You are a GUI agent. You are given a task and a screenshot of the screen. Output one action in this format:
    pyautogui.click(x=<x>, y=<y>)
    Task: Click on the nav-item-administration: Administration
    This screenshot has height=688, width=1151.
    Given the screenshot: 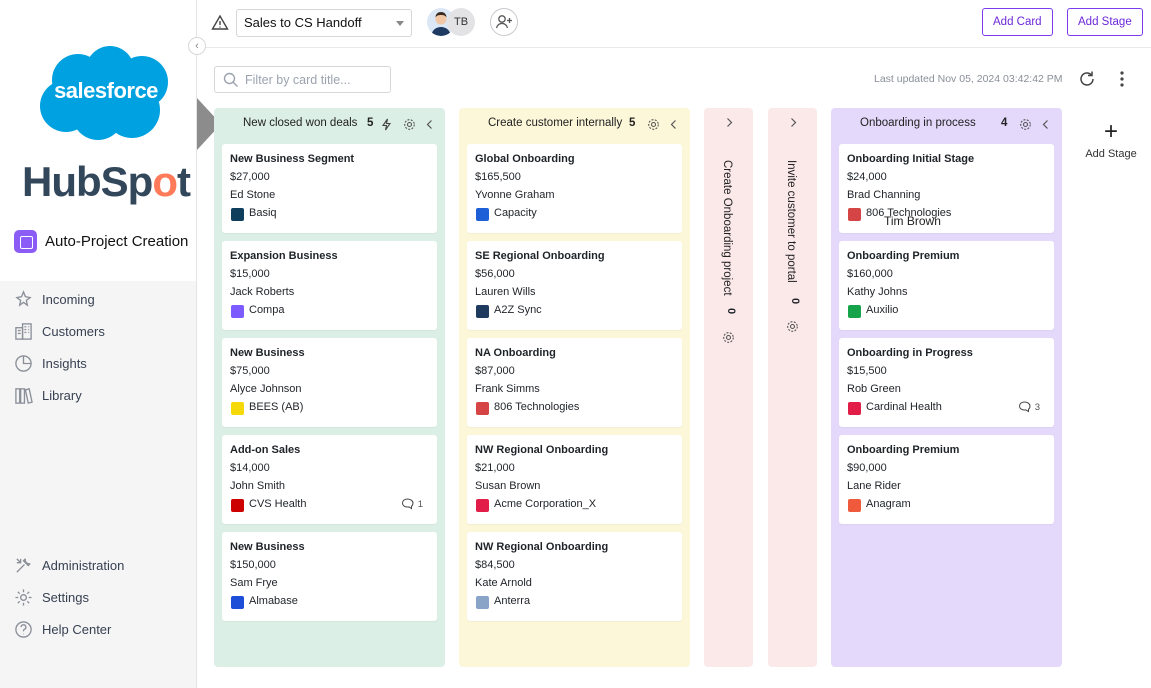 What is the action you would take?
    pyautogui.click(x=98, y=565)
    